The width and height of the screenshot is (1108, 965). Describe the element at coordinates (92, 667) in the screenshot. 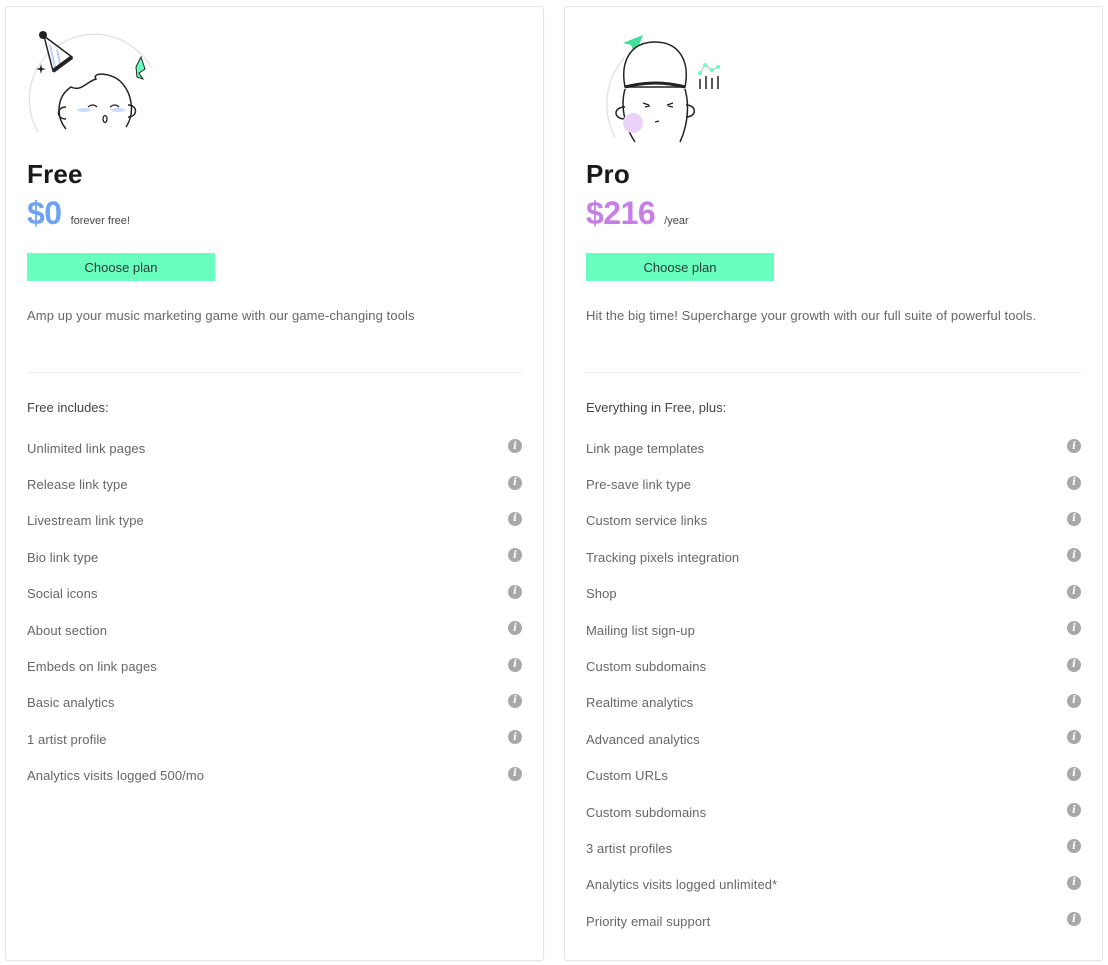

I see `feature-label: Embeds on link pages` at that location.